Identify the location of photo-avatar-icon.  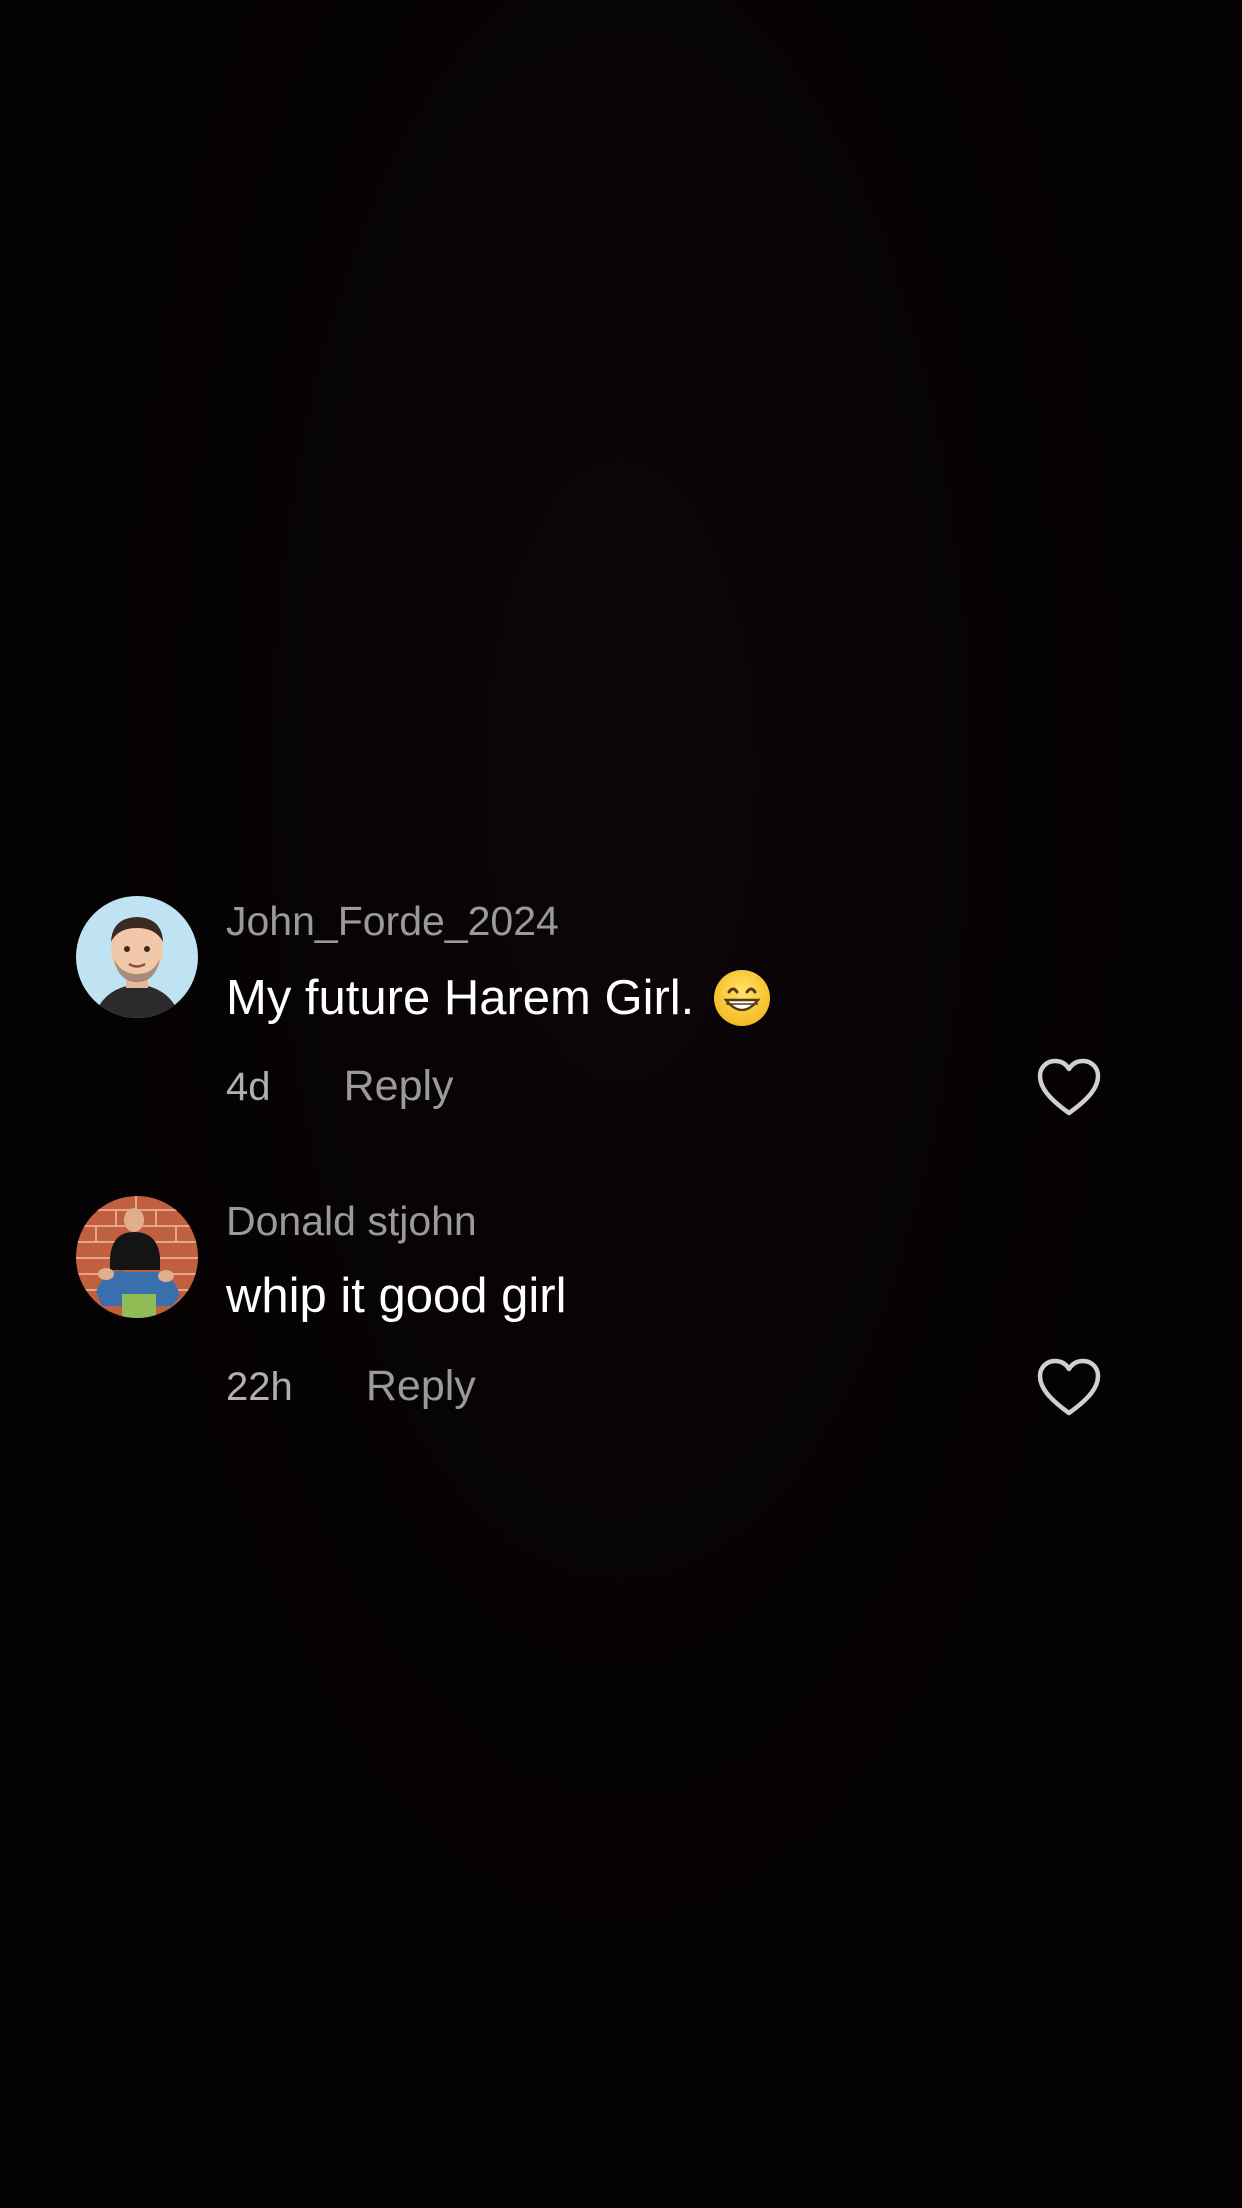
(137, 1257).